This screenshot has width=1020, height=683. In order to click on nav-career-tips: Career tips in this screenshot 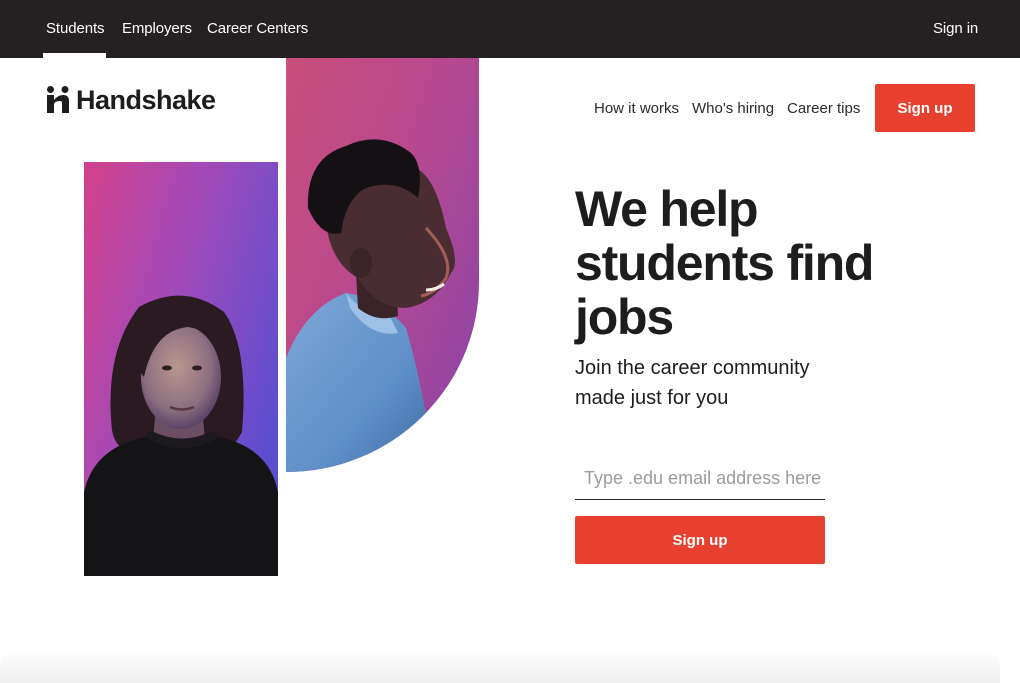, I will do `click(823, 108)`.